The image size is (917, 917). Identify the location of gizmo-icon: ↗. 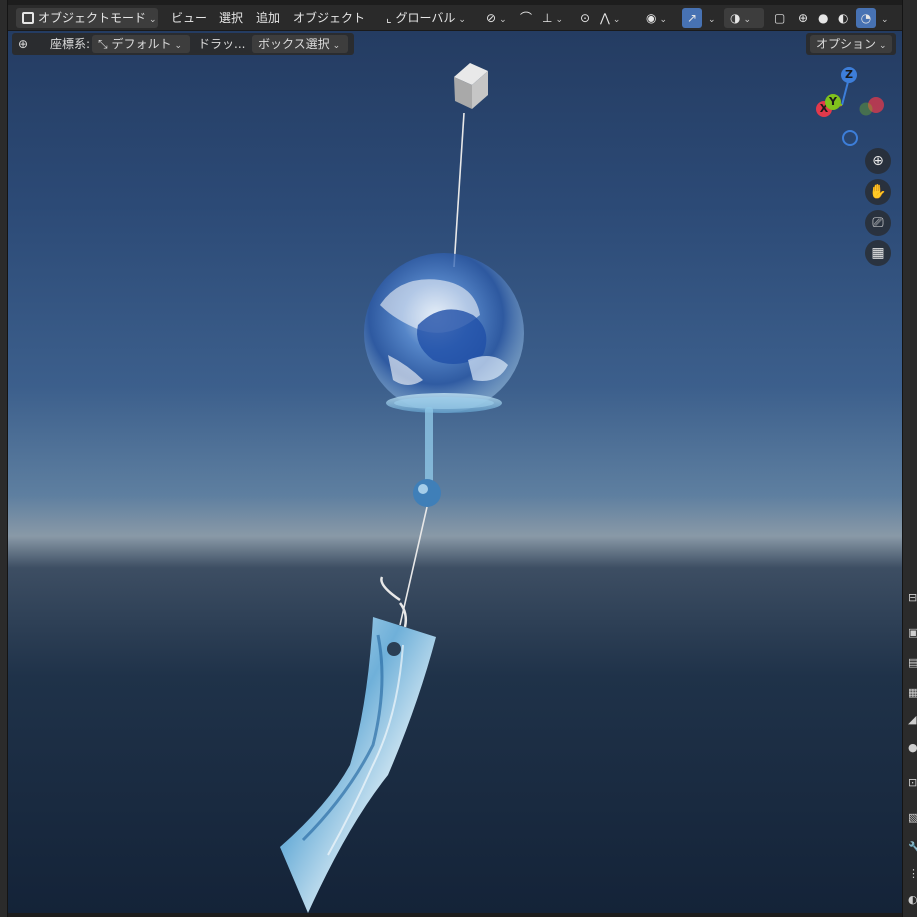
(692, 18).